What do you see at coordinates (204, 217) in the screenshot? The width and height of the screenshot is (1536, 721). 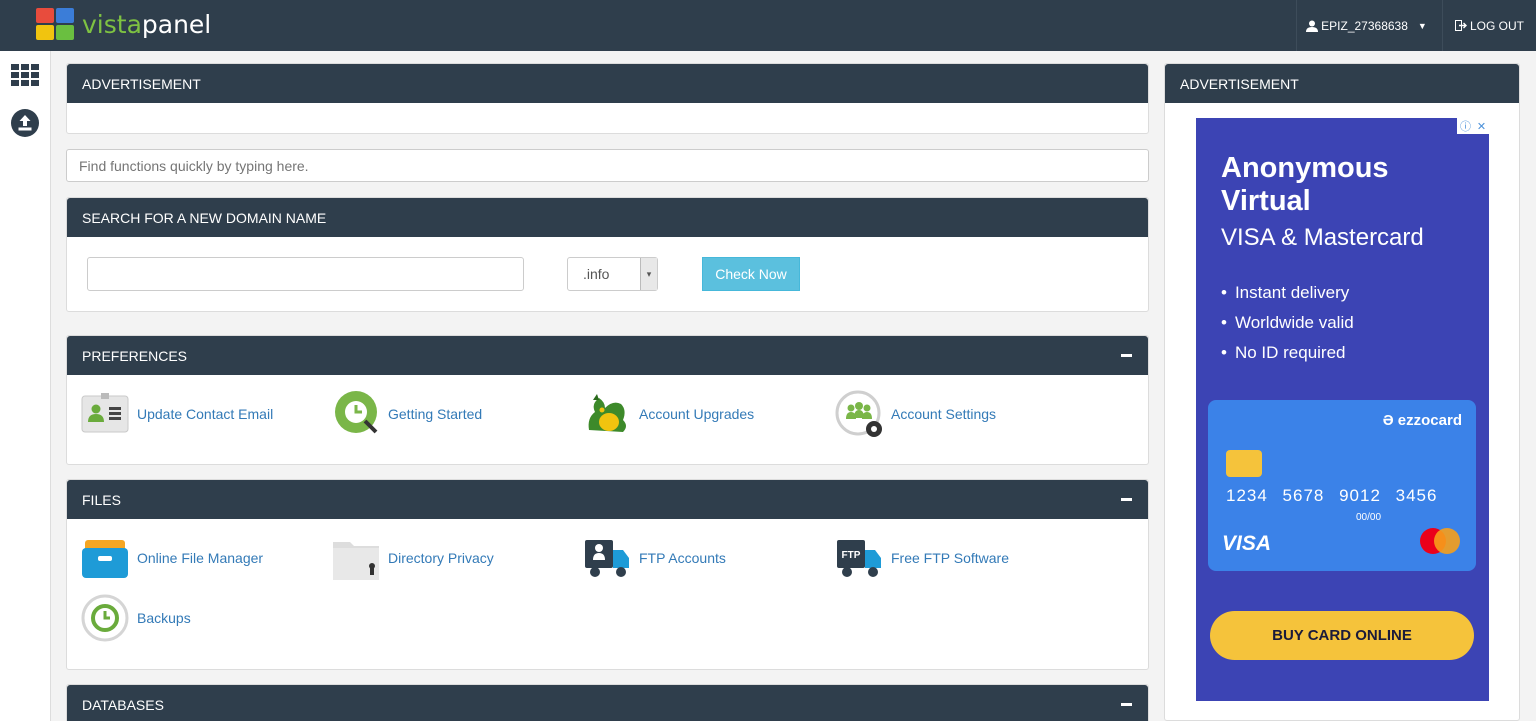 I see `panel-title: SEARCH FOR A NEW DOMAIN NAME` at bounding box center [204, 217].